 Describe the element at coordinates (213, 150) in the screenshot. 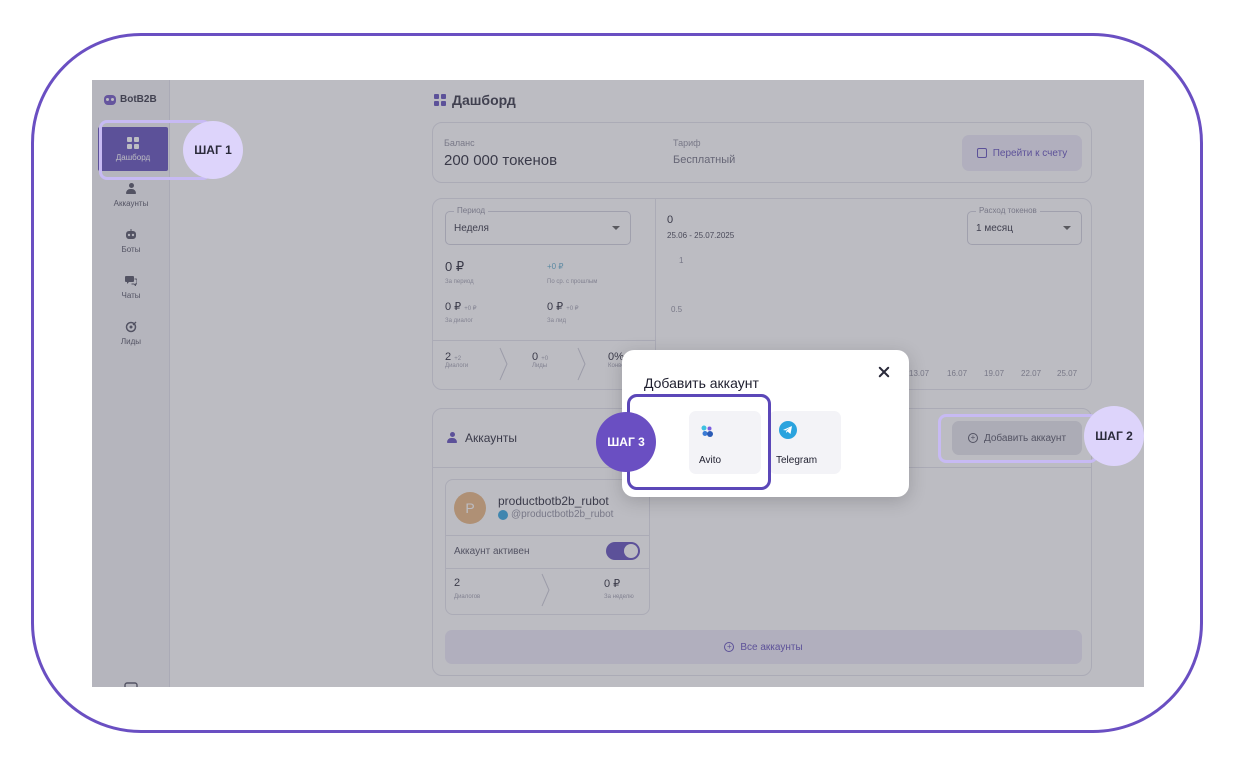

I see `step1-badge: ШАГ 1` at that location.